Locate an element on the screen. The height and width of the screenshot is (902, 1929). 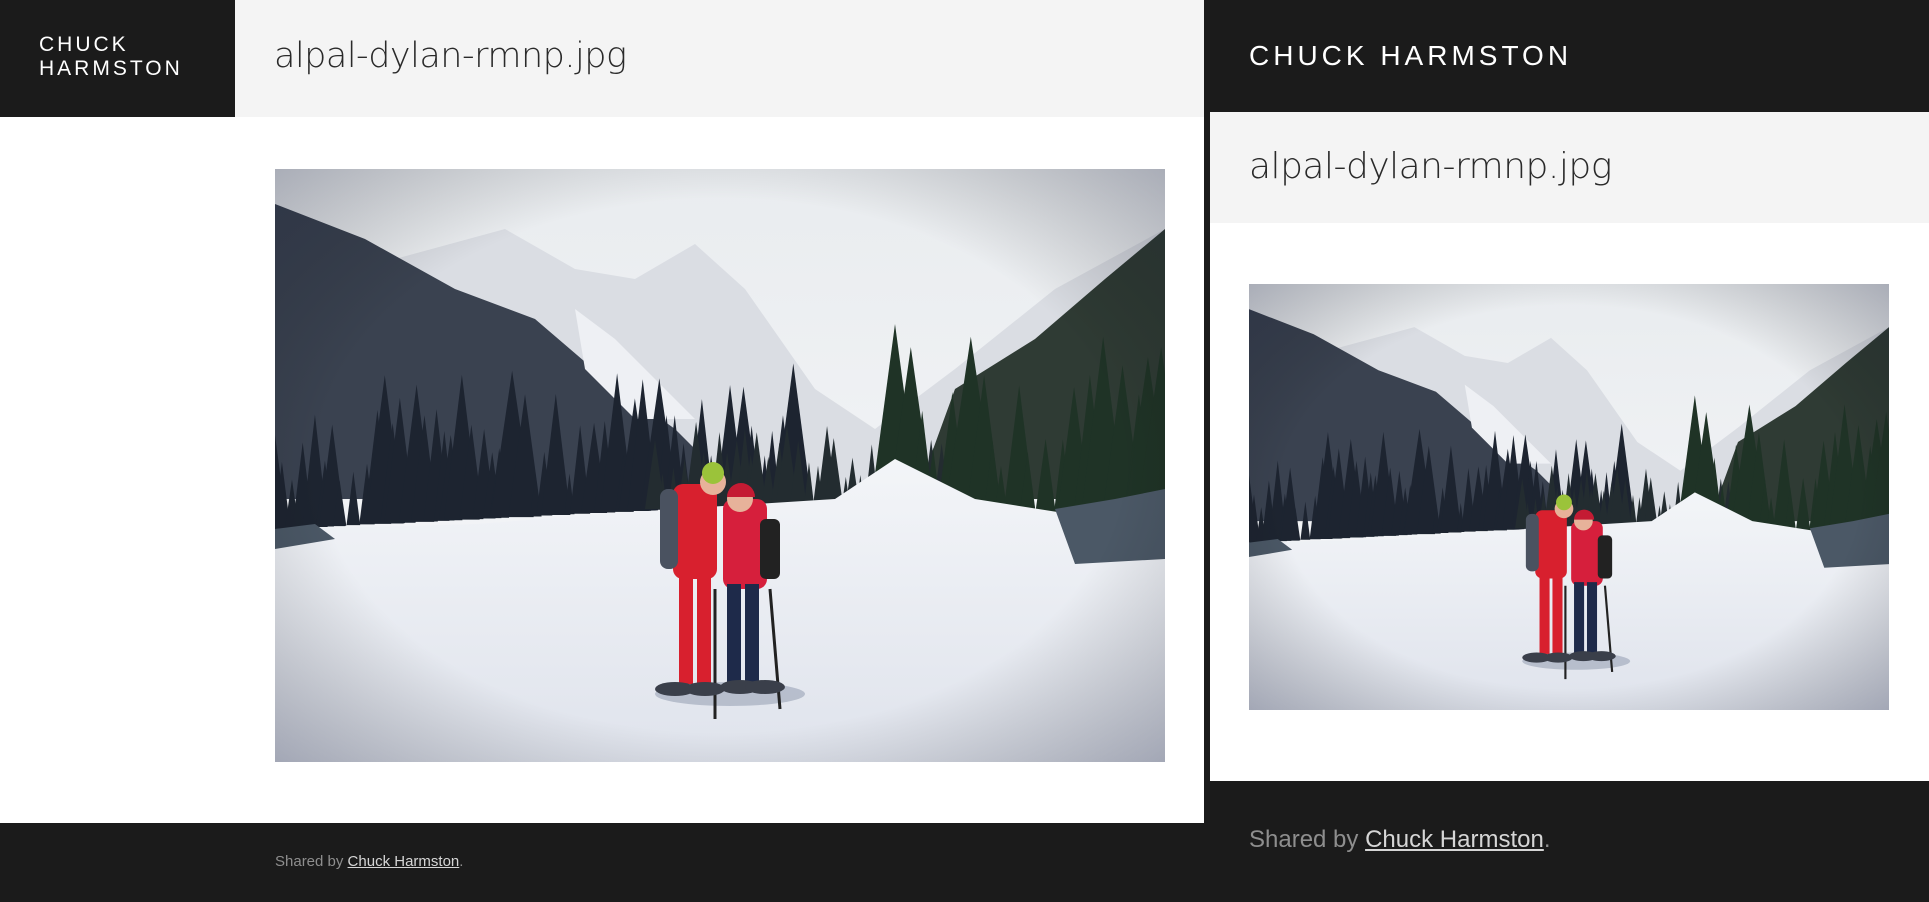
logo-line-2: HARMSTON is located at coordinates (111, 68).